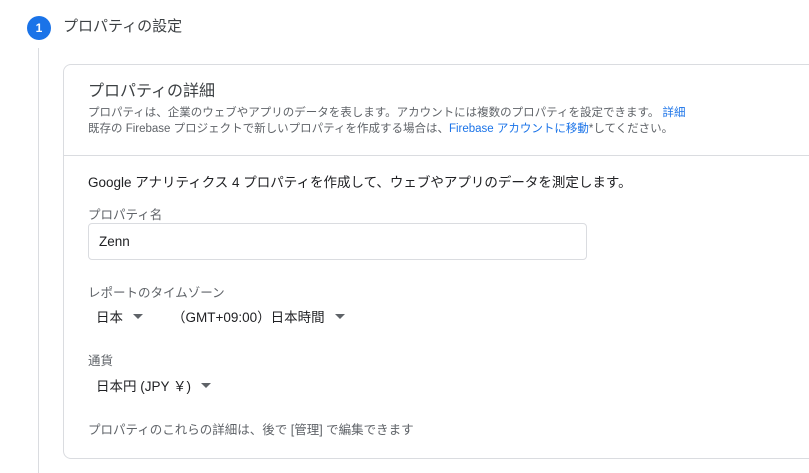 Image resolution: width=809 pixels, height=473 pixels. Describe the element at coordinates (156, 293) in the screenshot. I see `timezone-label: レポートのタイムゾーン` at that location.